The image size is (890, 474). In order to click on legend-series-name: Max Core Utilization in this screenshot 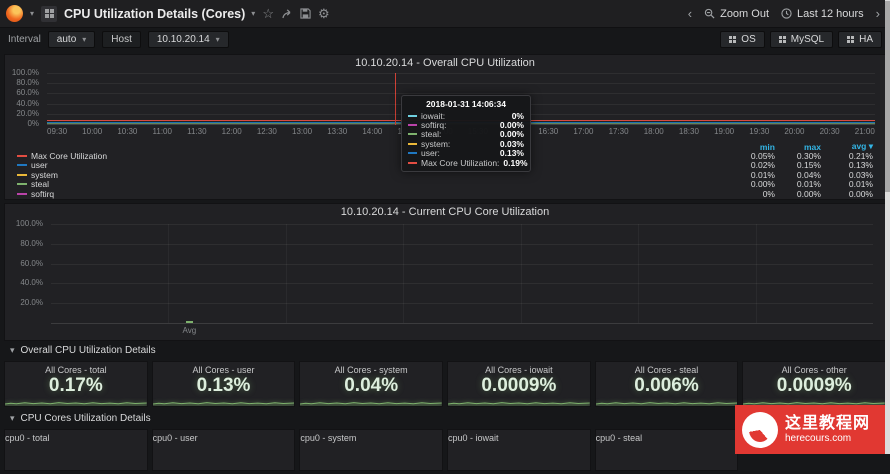, I will do `click(373, 156)`.